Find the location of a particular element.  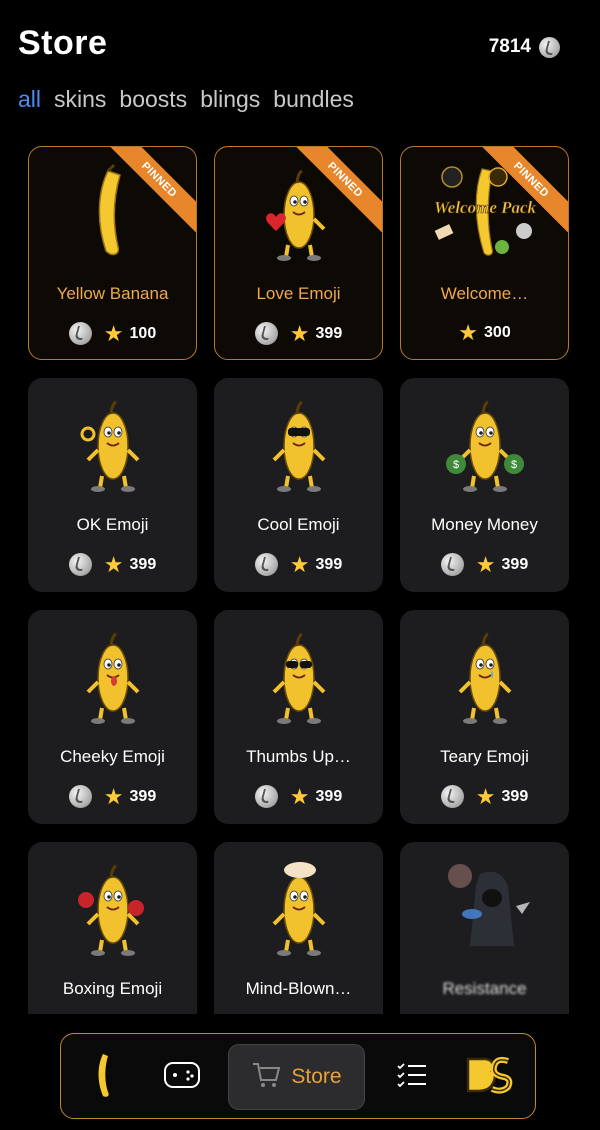

item-card-yellow-banana: PINNED Yellow Banana ★ 100 is located at coordinates (112, 253).